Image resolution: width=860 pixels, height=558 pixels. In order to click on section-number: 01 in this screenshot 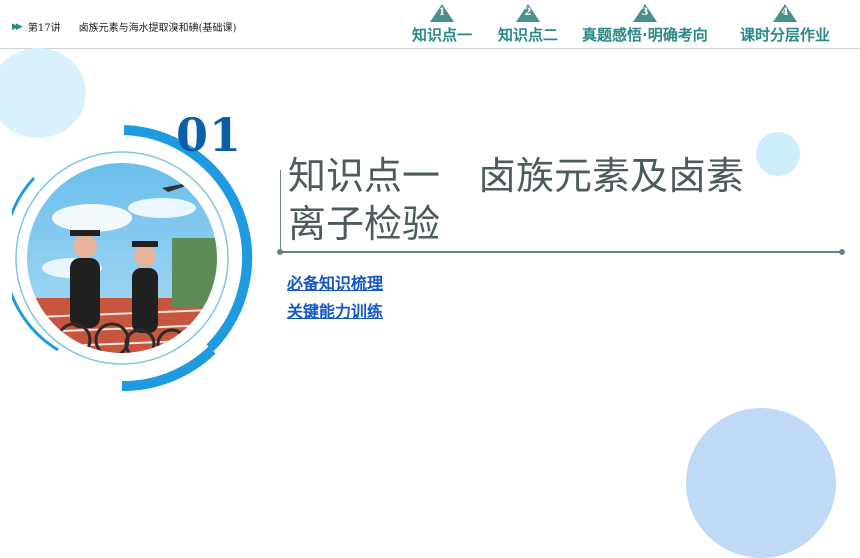, I will do `click(209, 135)`.